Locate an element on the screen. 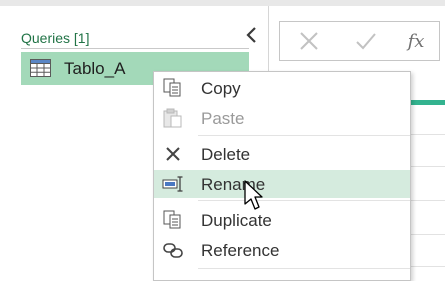 The image size is (445, 281). menu-item-reference: Reference is located at coordinates (282, 250).